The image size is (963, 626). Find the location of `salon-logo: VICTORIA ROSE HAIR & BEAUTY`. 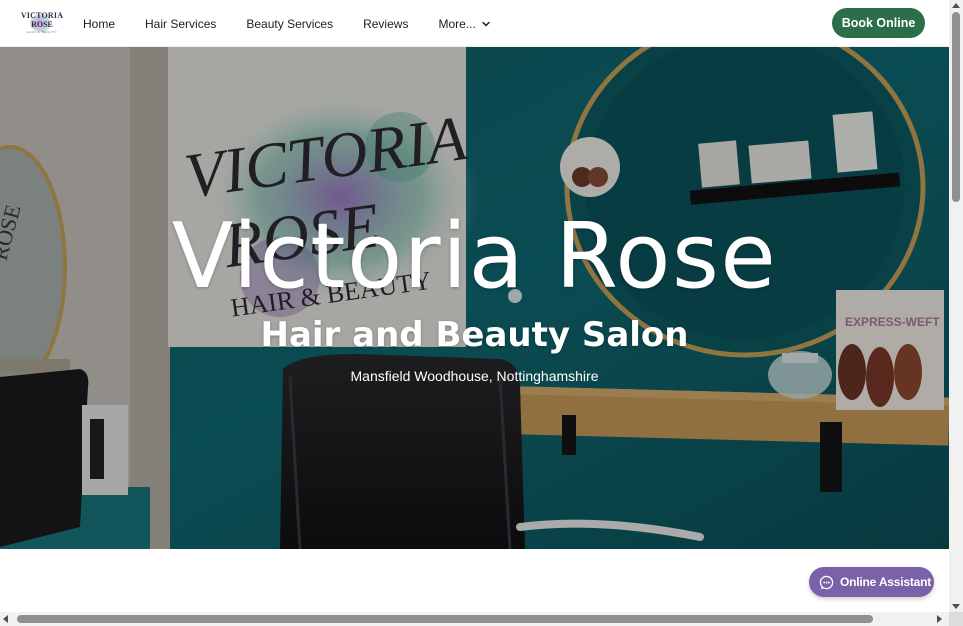

salon-logo: VICTORIA ROSE HAIR & BEAUTY is located at coordinates (42, 23).